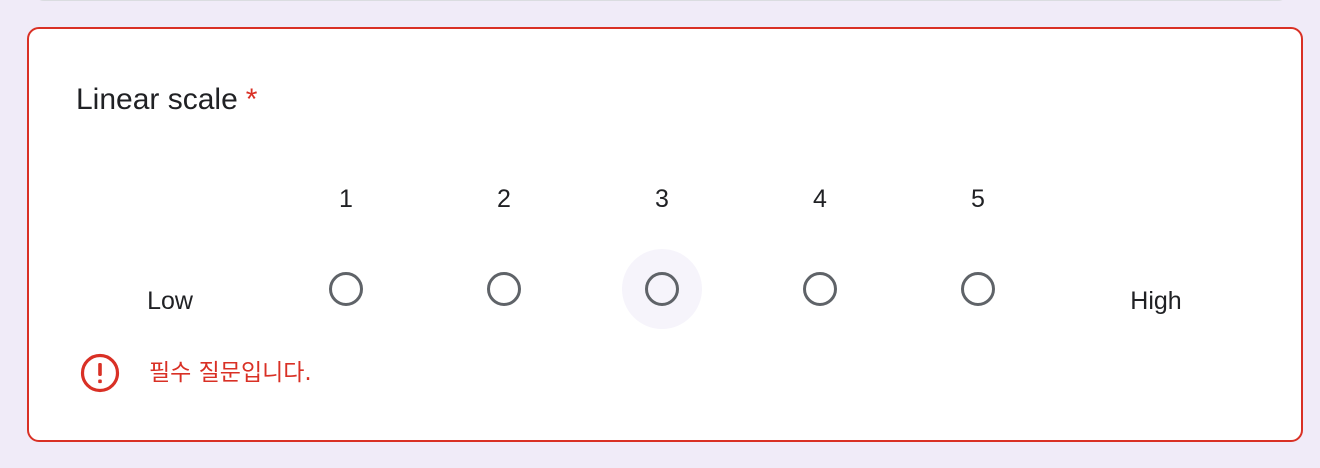 The image size is (1320, 468). I want to click on previous-question-card, so click(661, 0).